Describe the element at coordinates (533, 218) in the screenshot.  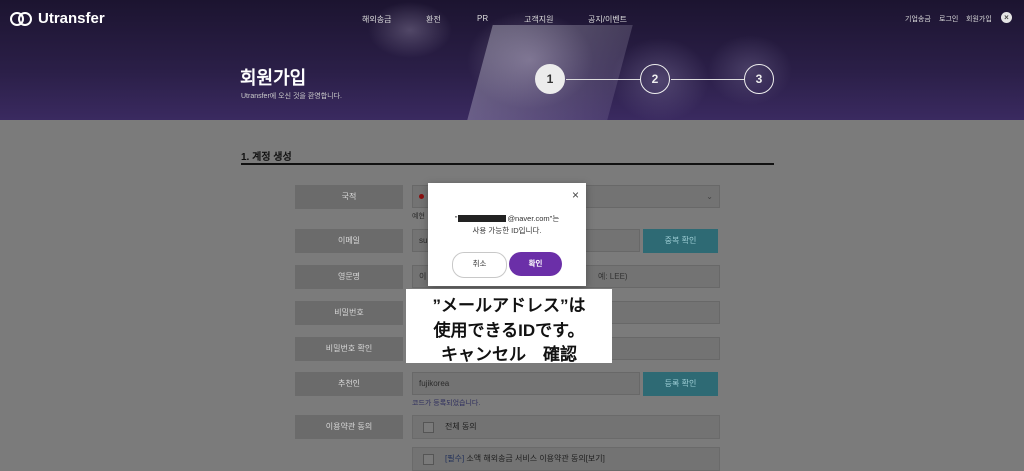
I see `dialog-email-domain: @naver.com"는` at that location.